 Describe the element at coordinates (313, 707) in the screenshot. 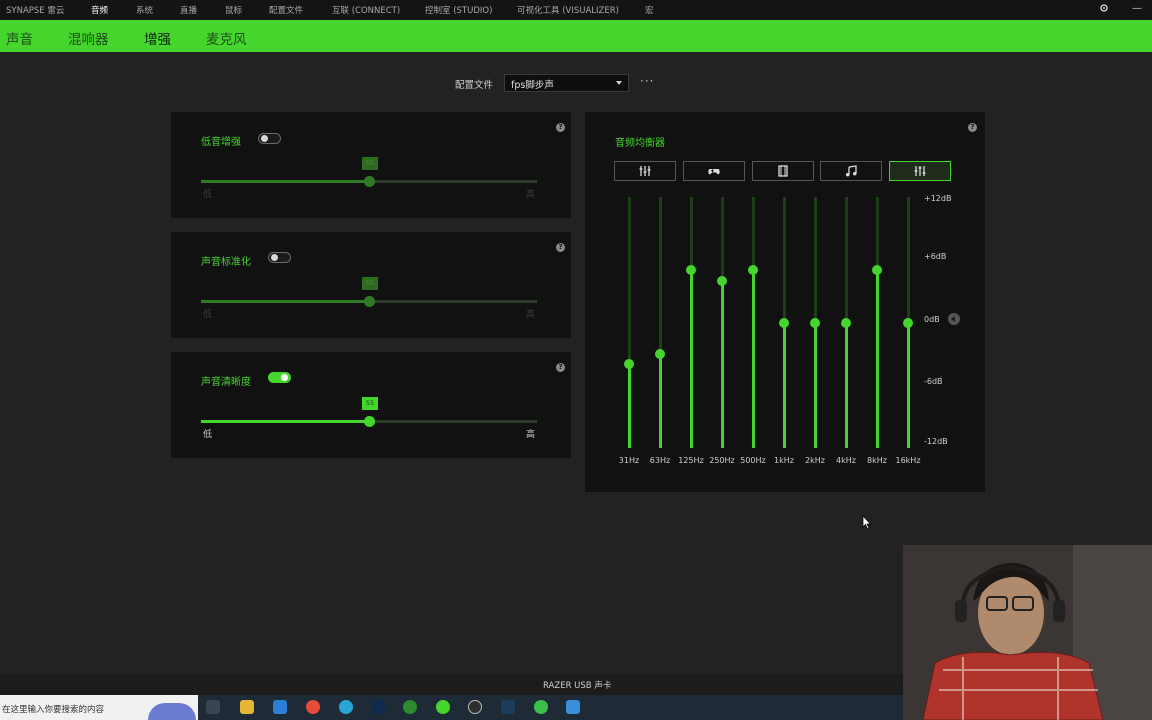

I see `chrome-icon` at that location.